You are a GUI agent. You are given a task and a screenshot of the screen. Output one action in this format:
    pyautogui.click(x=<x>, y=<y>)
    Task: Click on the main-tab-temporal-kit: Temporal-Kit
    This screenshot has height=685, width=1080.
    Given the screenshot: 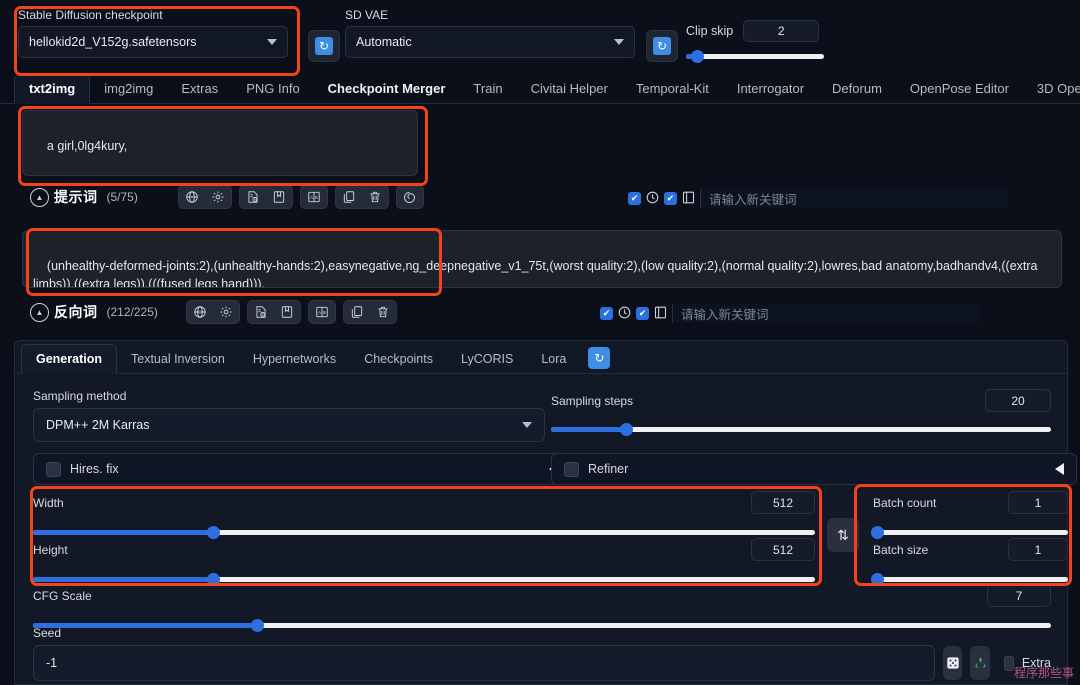 What is the action you would take?
    pyautogui.click(x=672, y=89)
    